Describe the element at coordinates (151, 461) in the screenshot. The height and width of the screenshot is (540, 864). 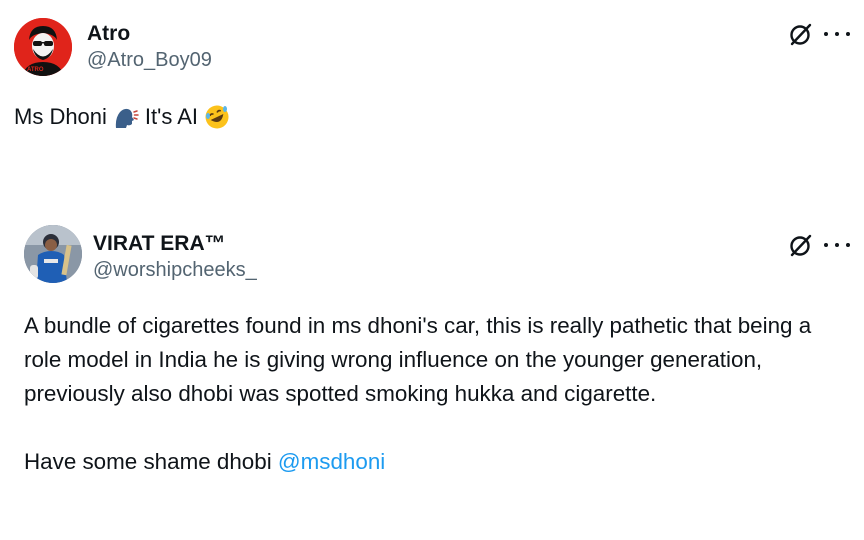
I see `quoted-paragraph-2-text: Have some shame dhobi` at that location.